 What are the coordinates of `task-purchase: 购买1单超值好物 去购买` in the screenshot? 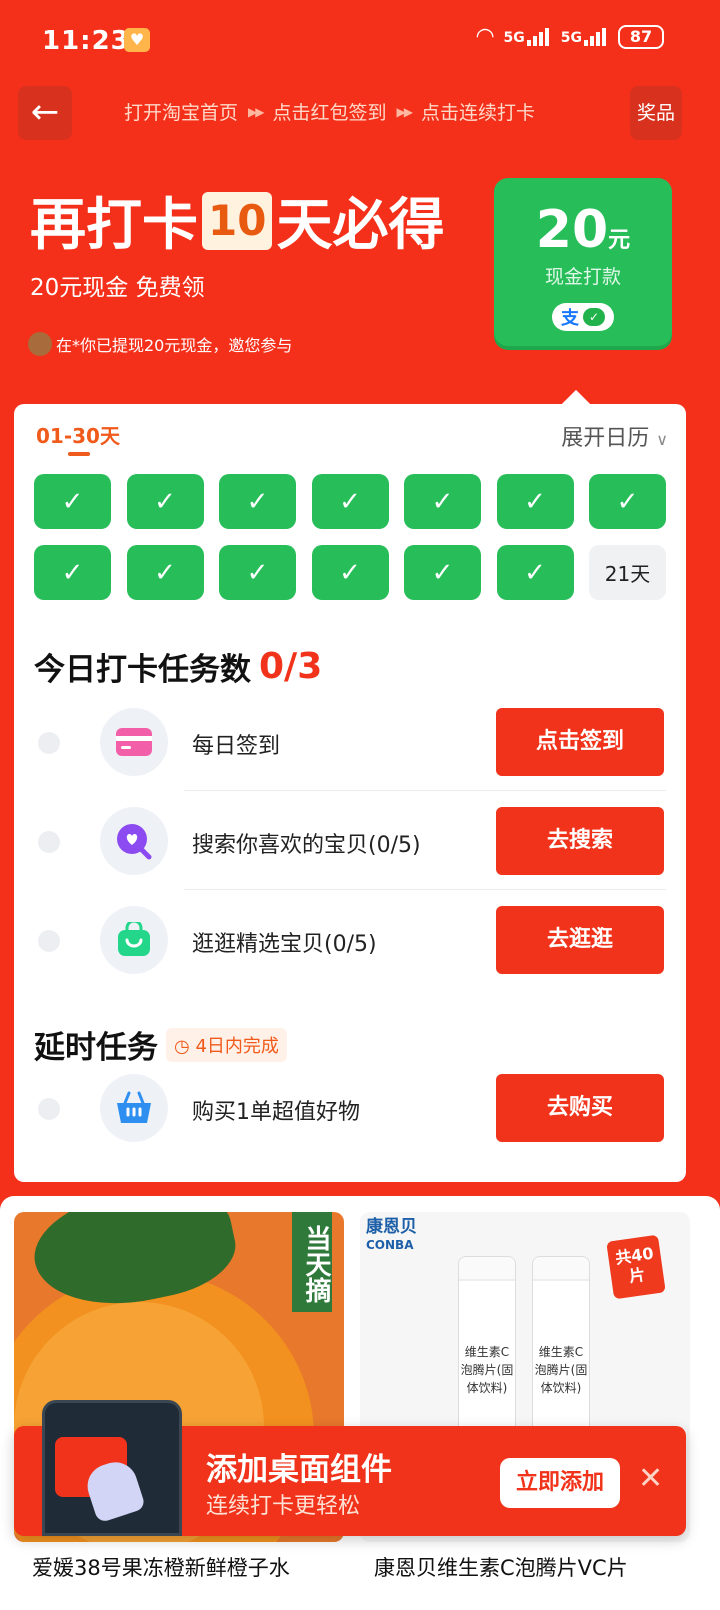 It's located at (350, 1109).